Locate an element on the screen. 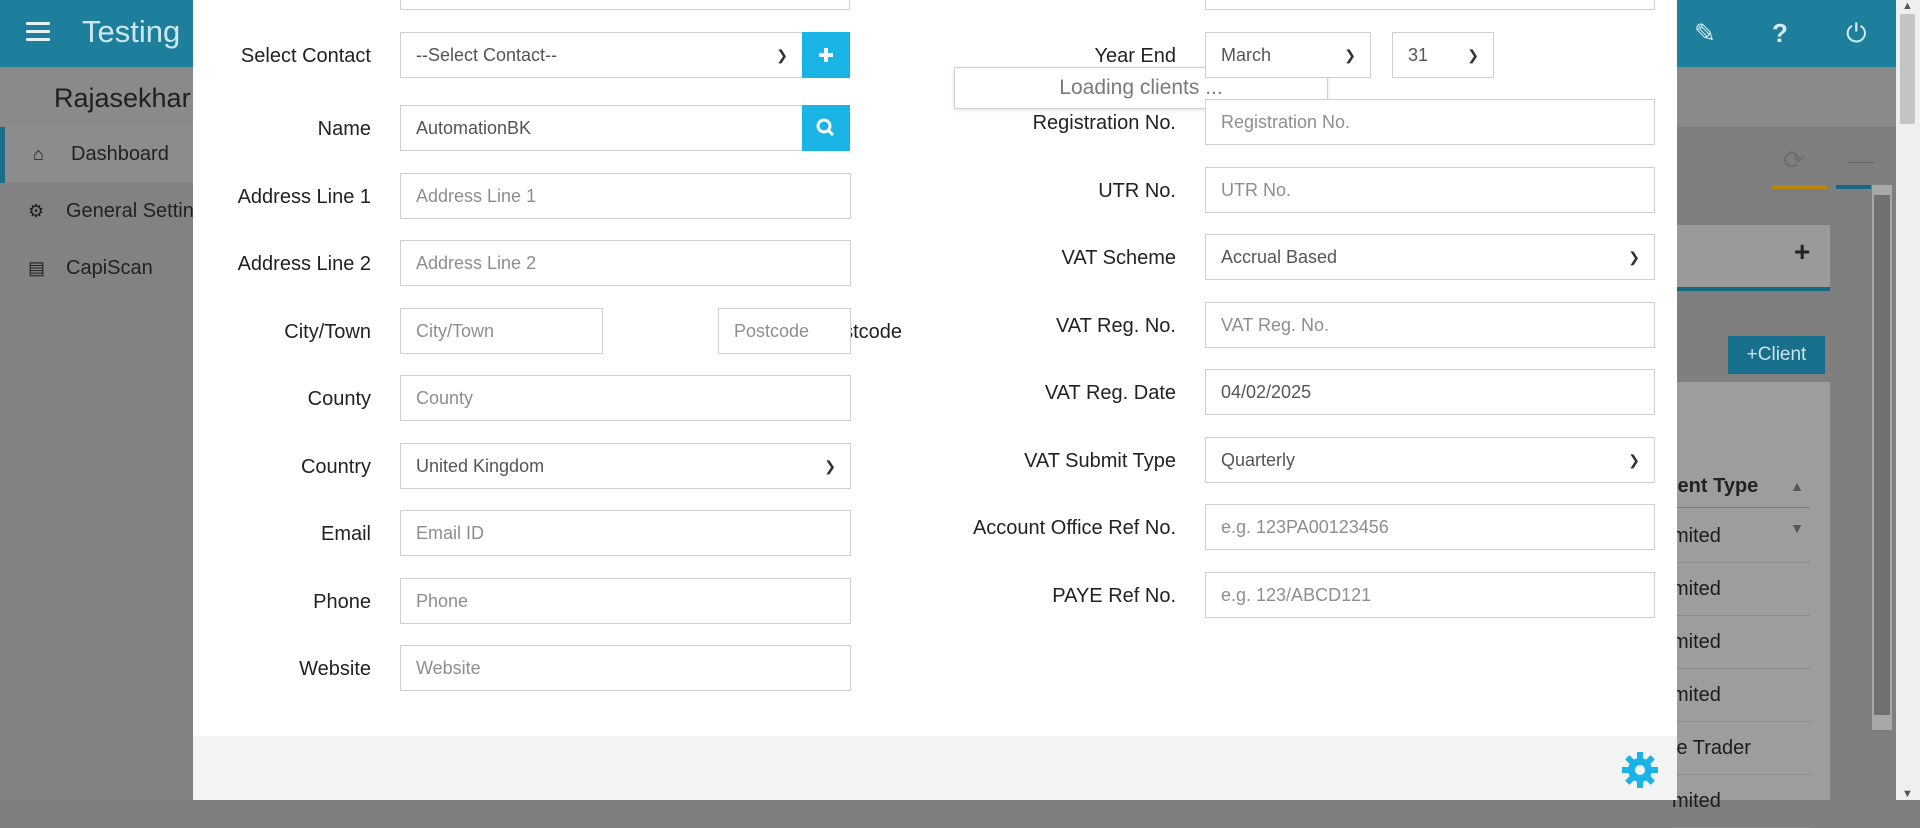 Image resolution: width=1920 pixels, height=828 pixels. search-name-button is located at coordinates (826, 128).